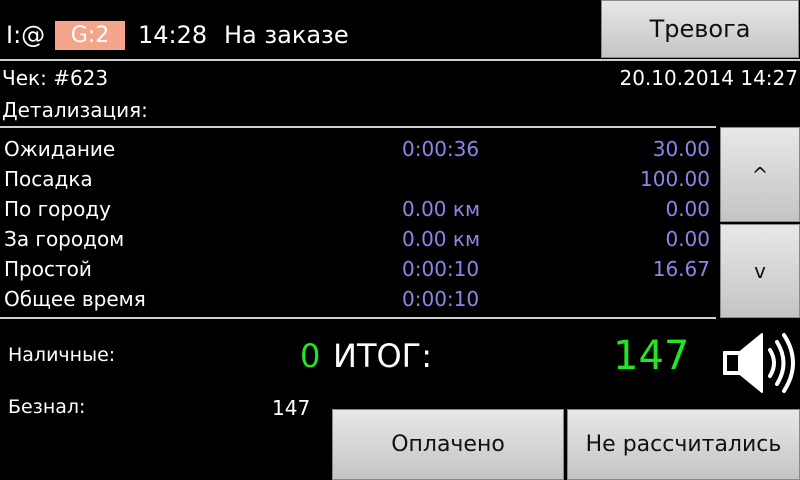  I want to click on cash-label: Наличные:, so click(62, 355).